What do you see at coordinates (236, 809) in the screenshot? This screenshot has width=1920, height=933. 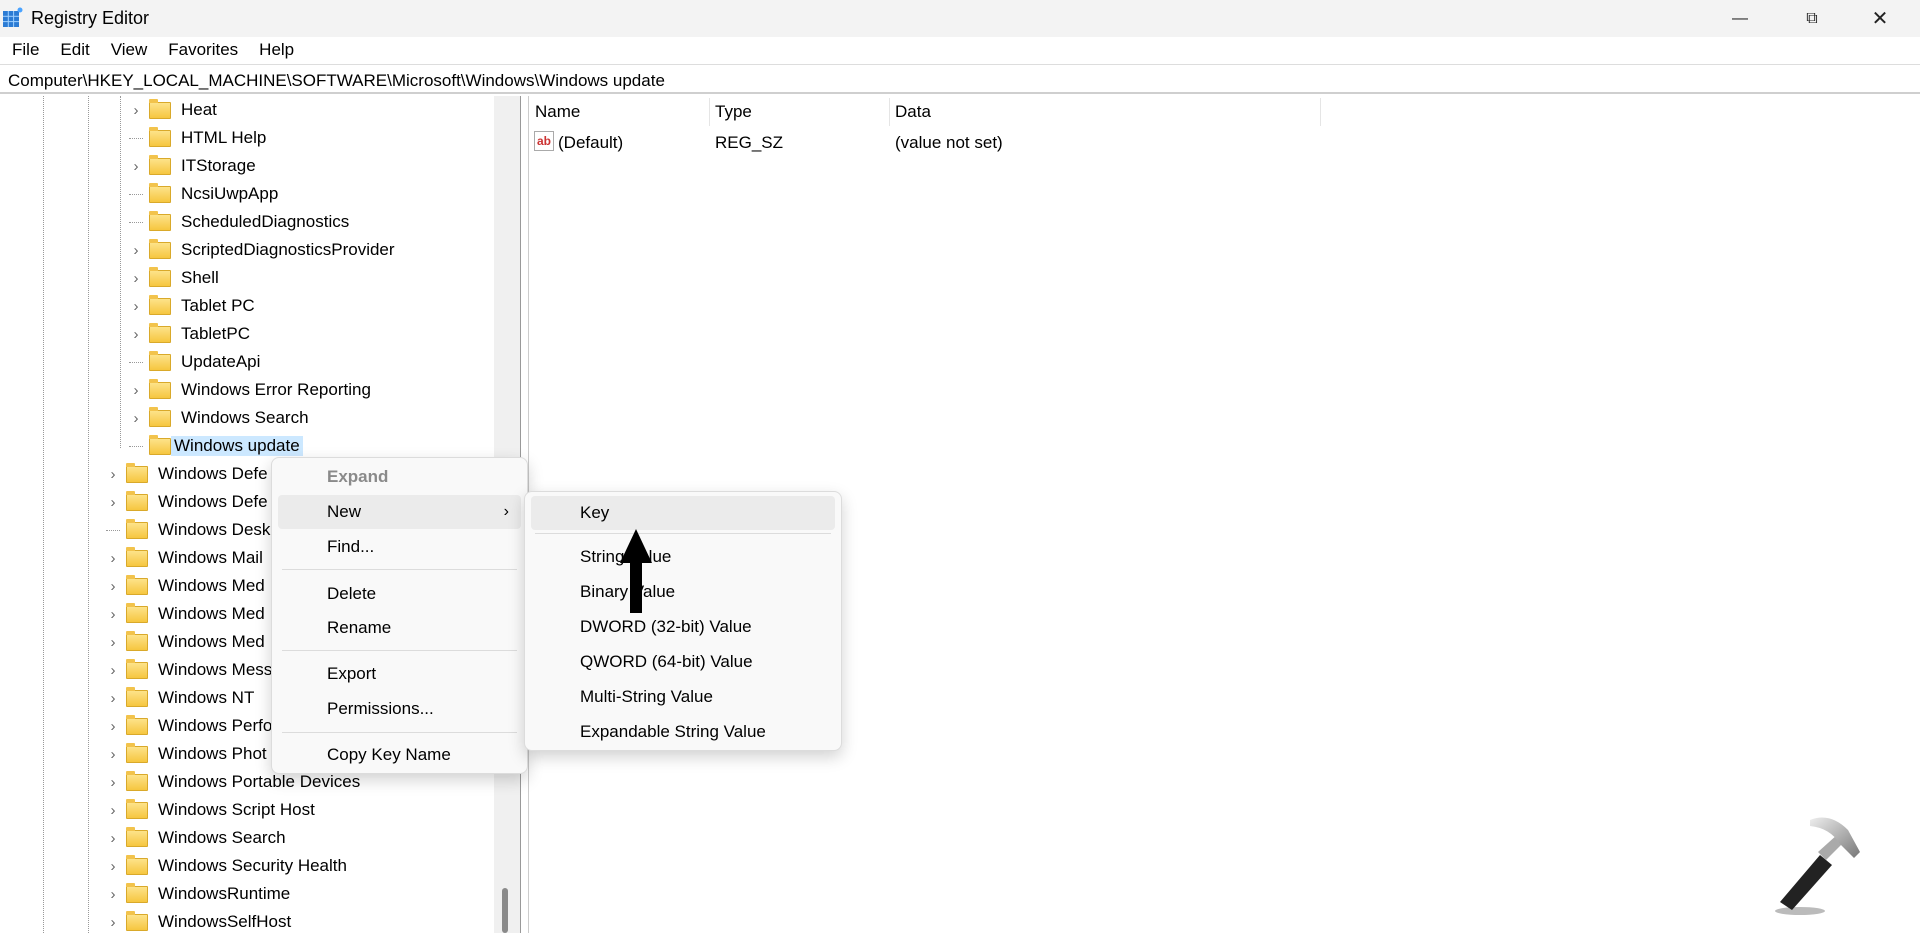 I see `tree-item-label: Windows Script Host` at bounding box center [236, 809].